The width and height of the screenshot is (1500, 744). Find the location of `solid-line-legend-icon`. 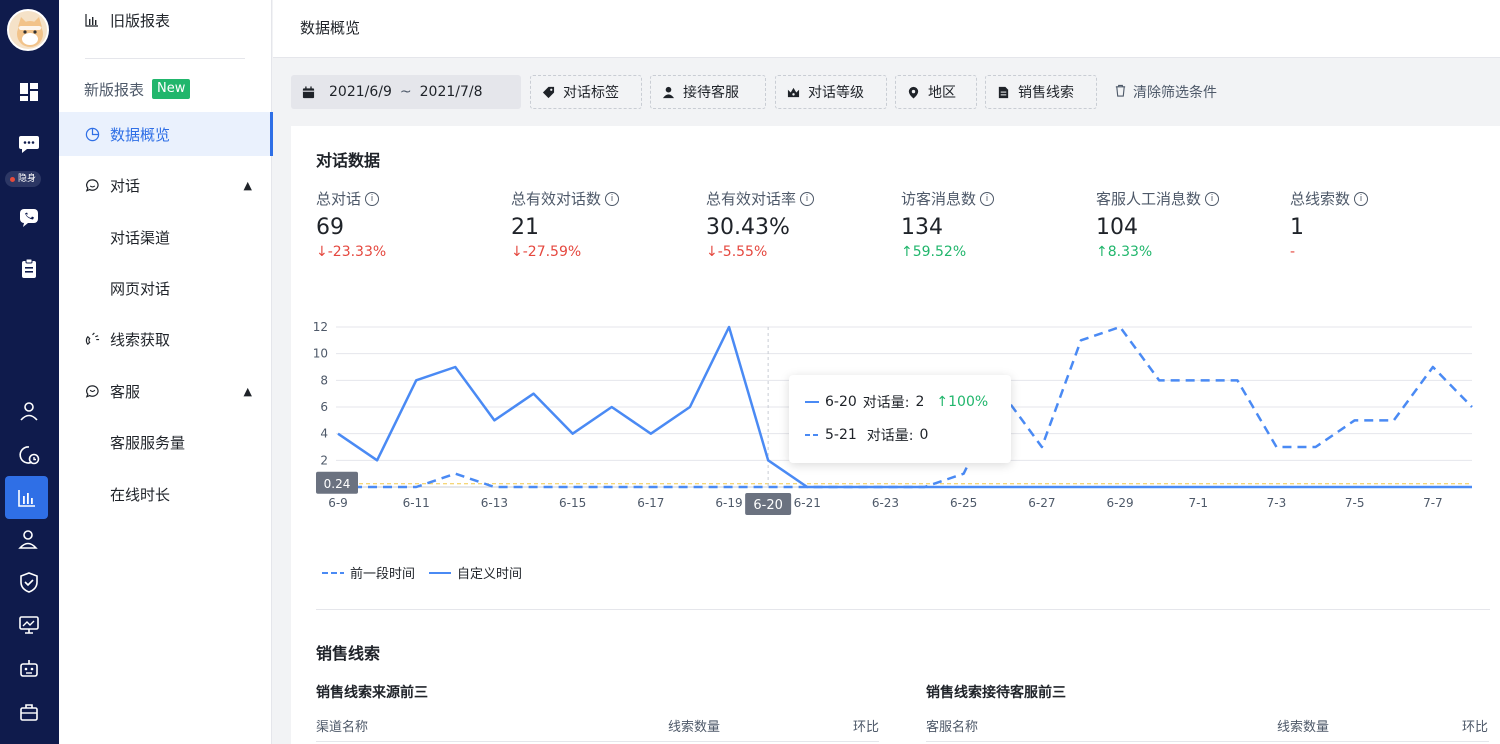

solid-line-legend-icon is located at coordinates (812, 402).